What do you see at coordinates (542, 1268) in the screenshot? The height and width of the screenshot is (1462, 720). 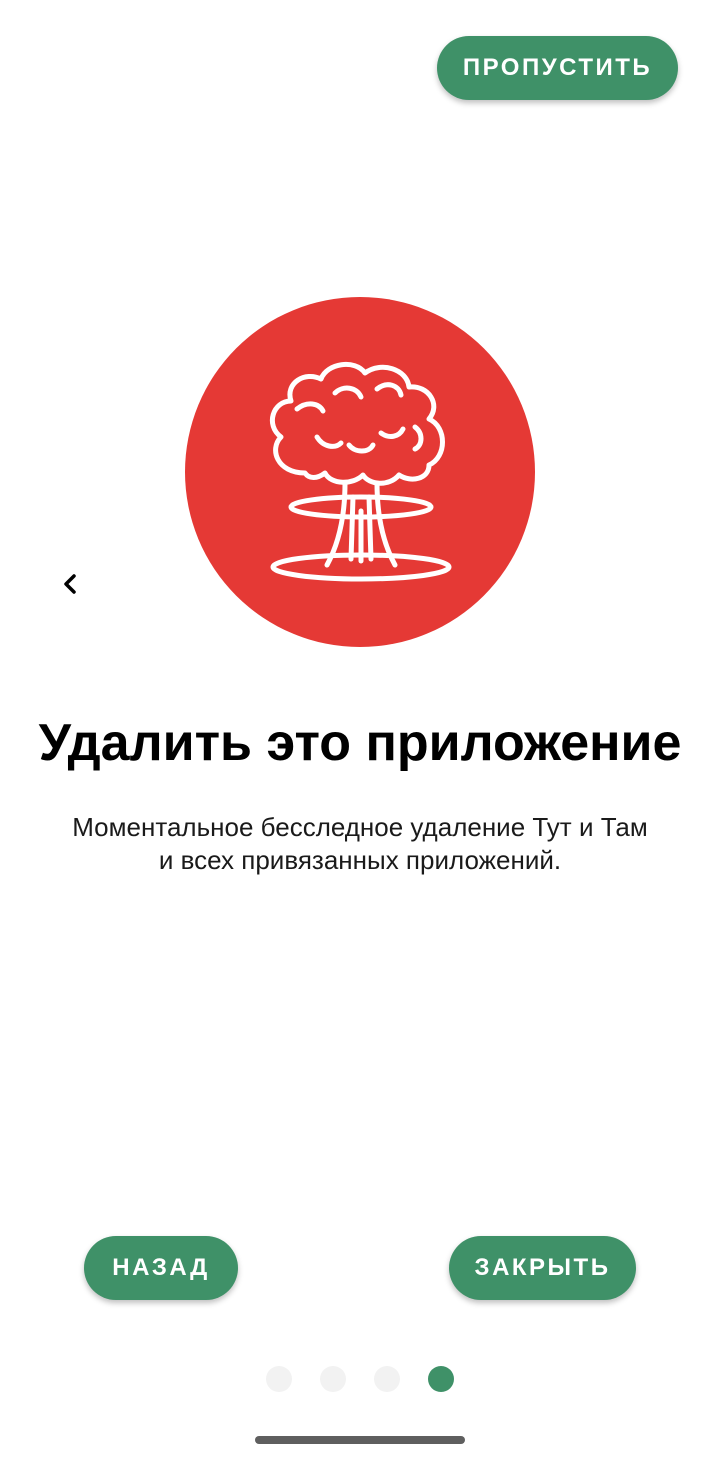 I see `close-button: ЗАКРЫТЬ` at bounding box center [542, 1268].